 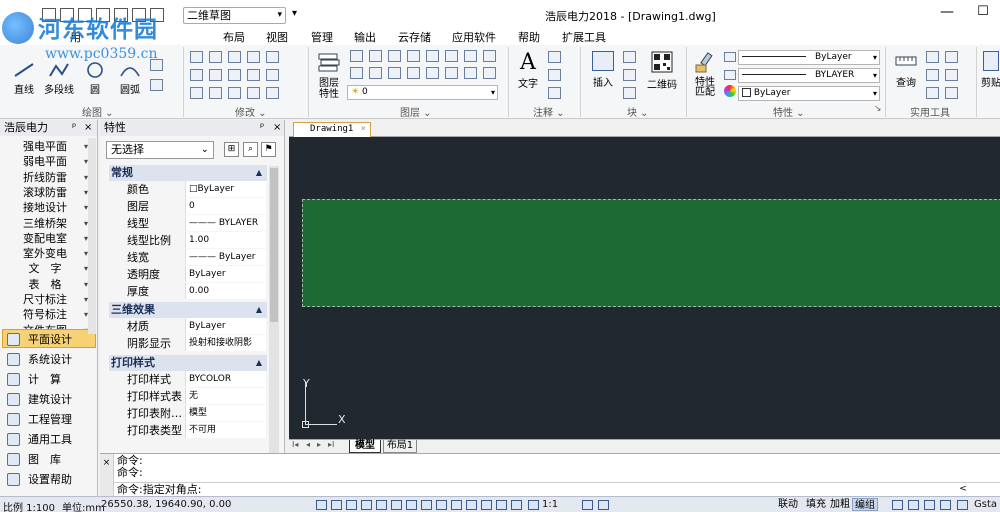 What do you see at coordinates (375, 73) in the screenshot?
I see `layer-on-icon` at bounding box center [375, 73].